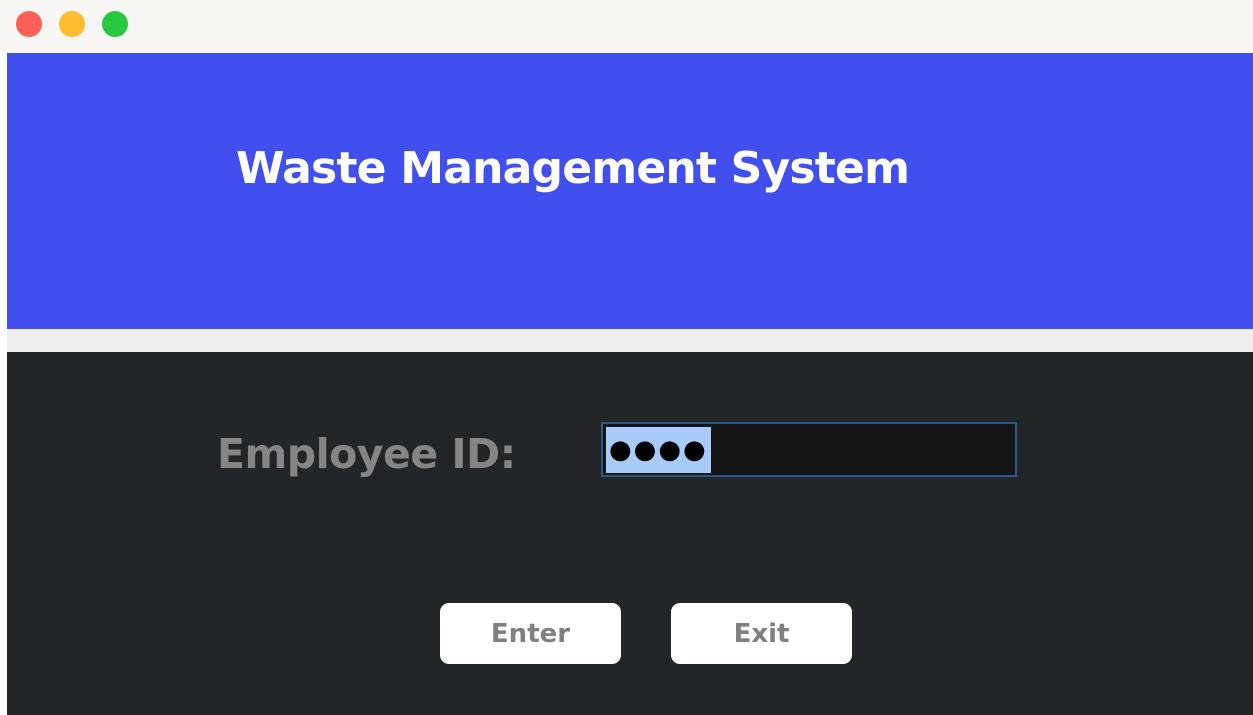 This screenshot has width=1253, height=715. Describe the element at coordinates (761, 633) in the screenshot. I see `exit-button: Exit` at that location.